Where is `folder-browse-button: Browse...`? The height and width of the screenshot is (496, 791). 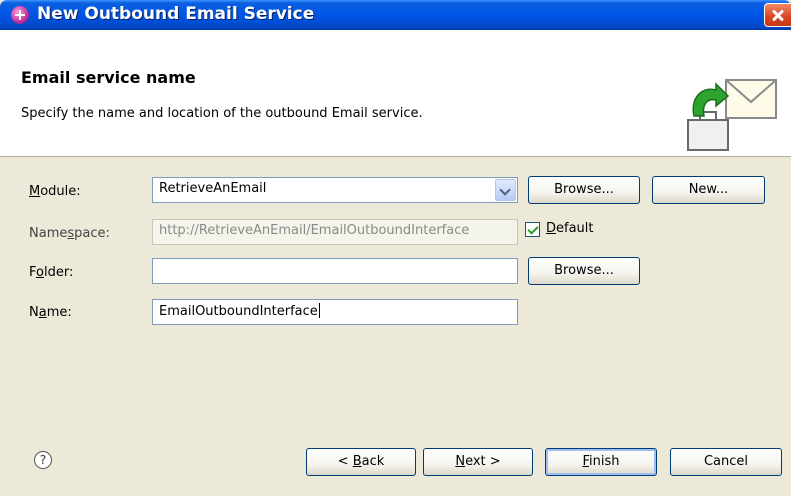
folder-browse-button: Browse... is located at coordinates (584, 271).